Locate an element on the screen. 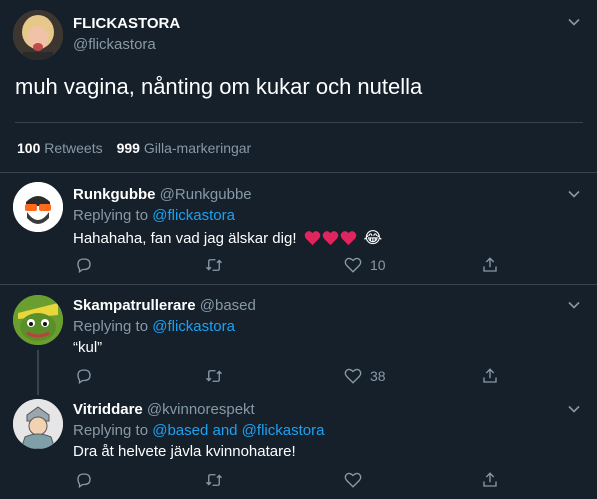 Image resolution: width=597 pixels, height=499 pixels. likes-label: Gilla-markeringar is located at coordinates (197, 148).